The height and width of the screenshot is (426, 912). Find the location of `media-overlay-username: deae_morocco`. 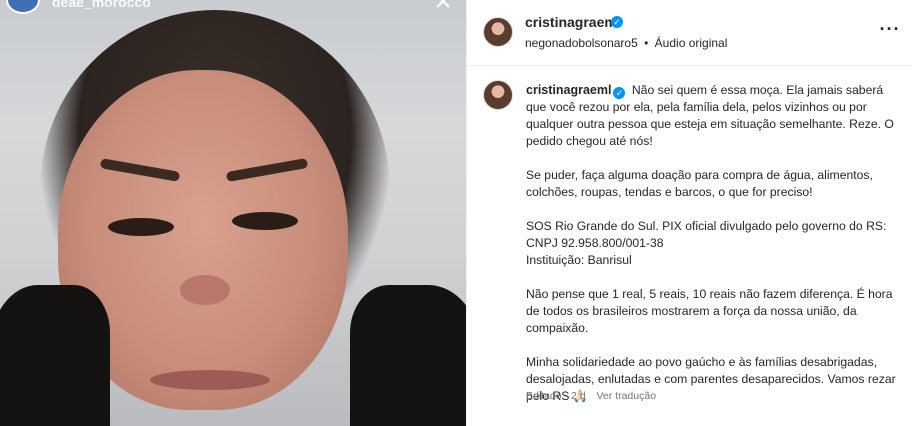

media-overlay-username: deae_morocco is located at coordinates (101, 5).